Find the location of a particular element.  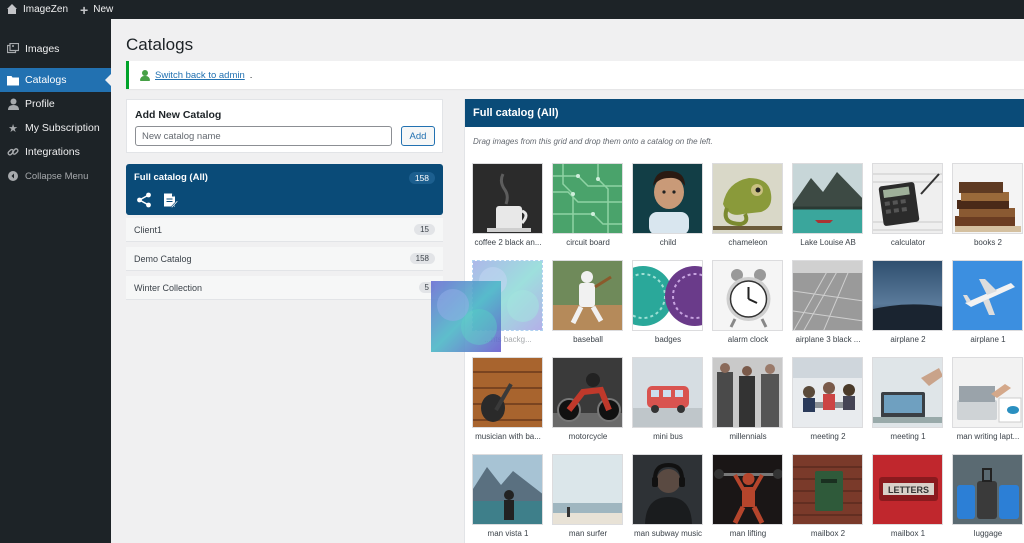

catalog-count-badge: 15 is located at coordinates (424, 229).